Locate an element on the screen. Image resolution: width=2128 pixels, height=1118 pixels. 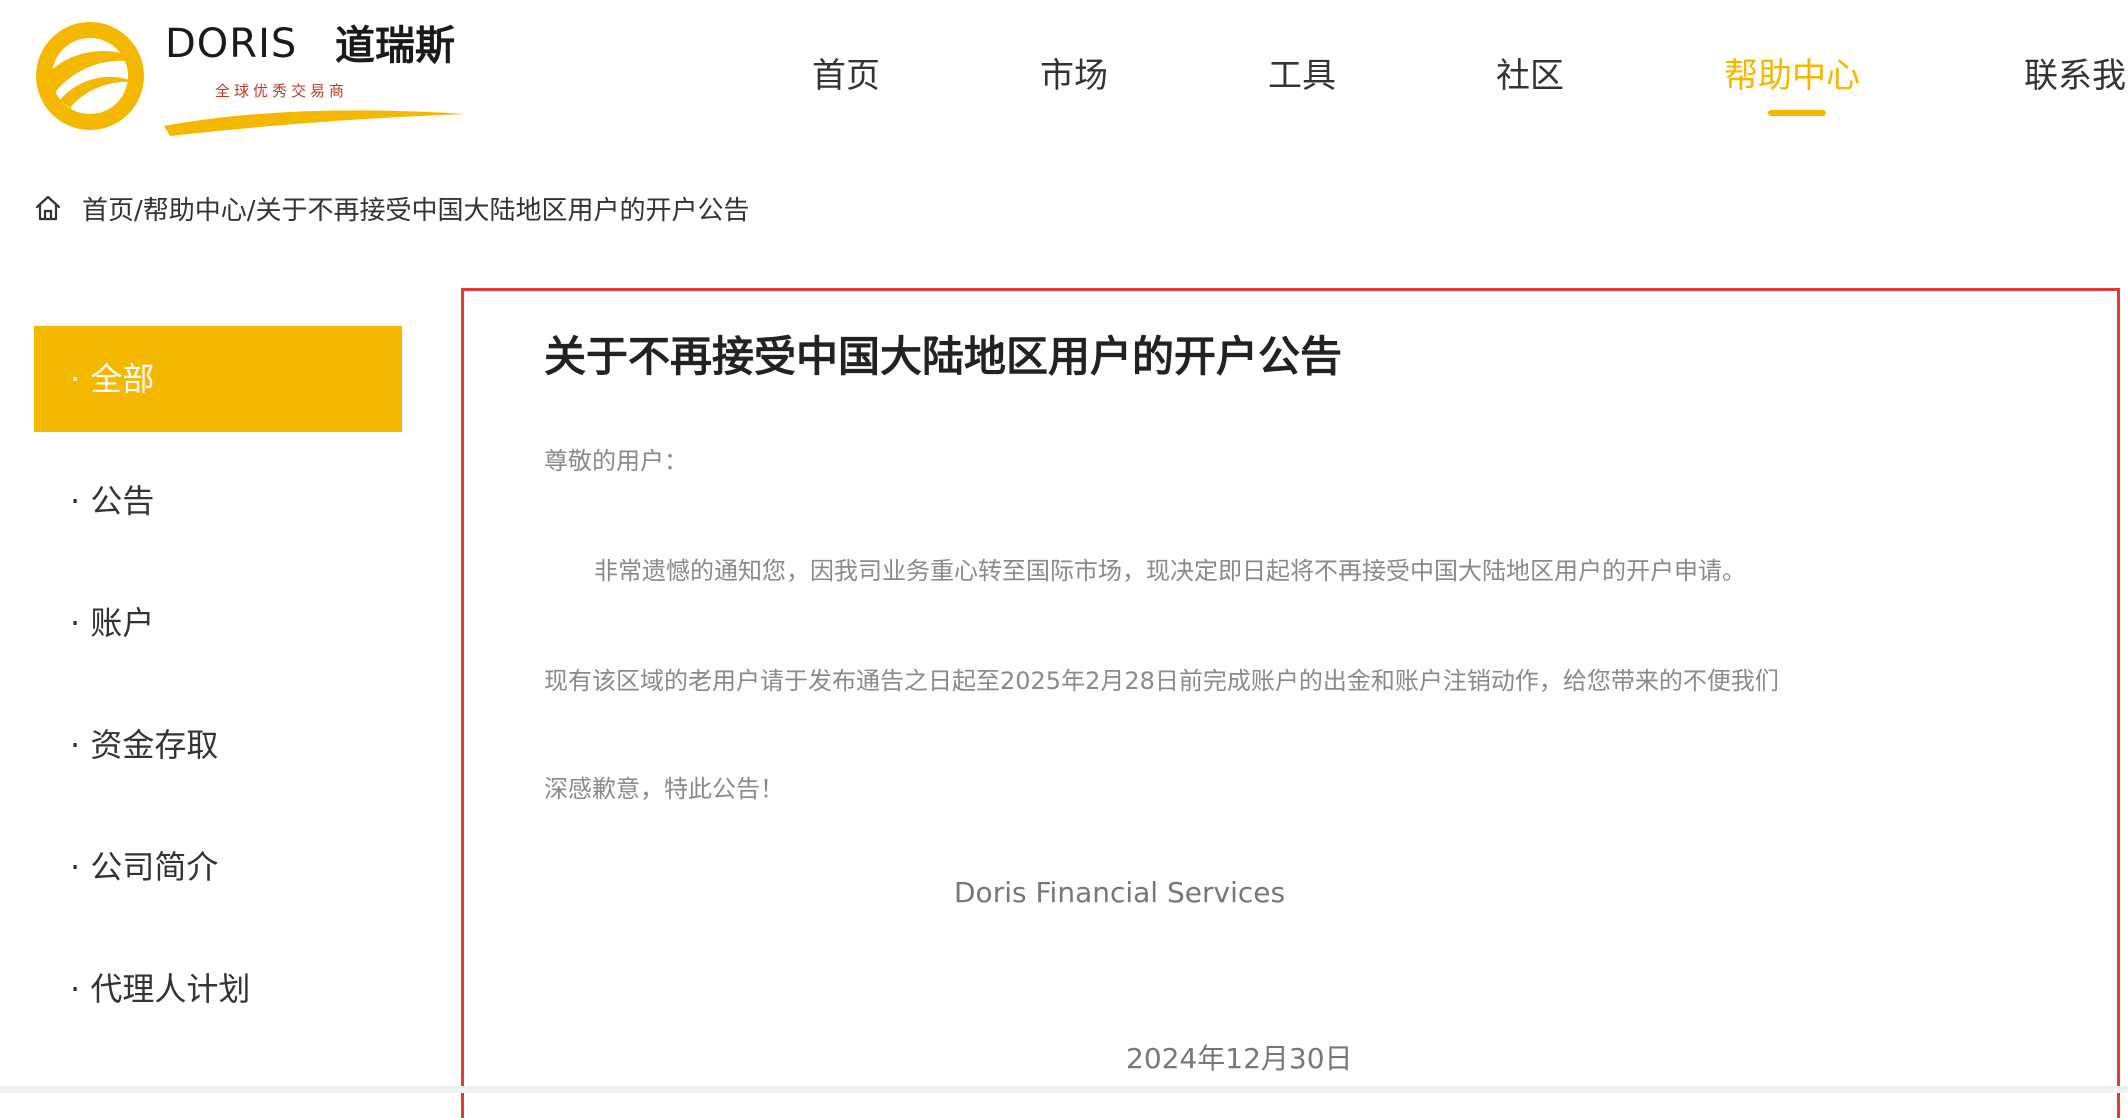
sidebar-item-announcements: · 公告 is located at coordinates (218, 501).